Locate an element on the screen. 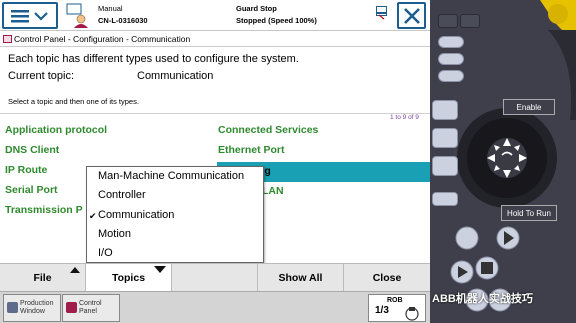  close-icon is located at coordinates (411, 15).